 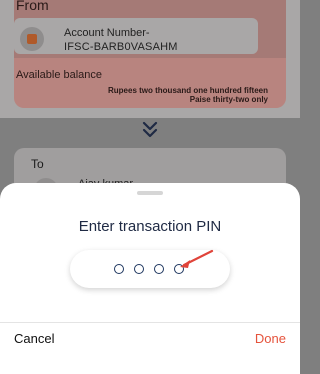 What do you see at coordinates (59, 75) in the screenshot?
I see `available-balance-label: Available balance` at bounding box center [59, 75].